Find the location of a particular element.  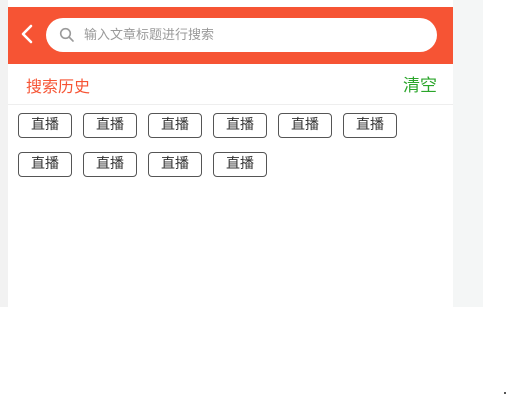

top-bar is located at coordinates (230, 35).